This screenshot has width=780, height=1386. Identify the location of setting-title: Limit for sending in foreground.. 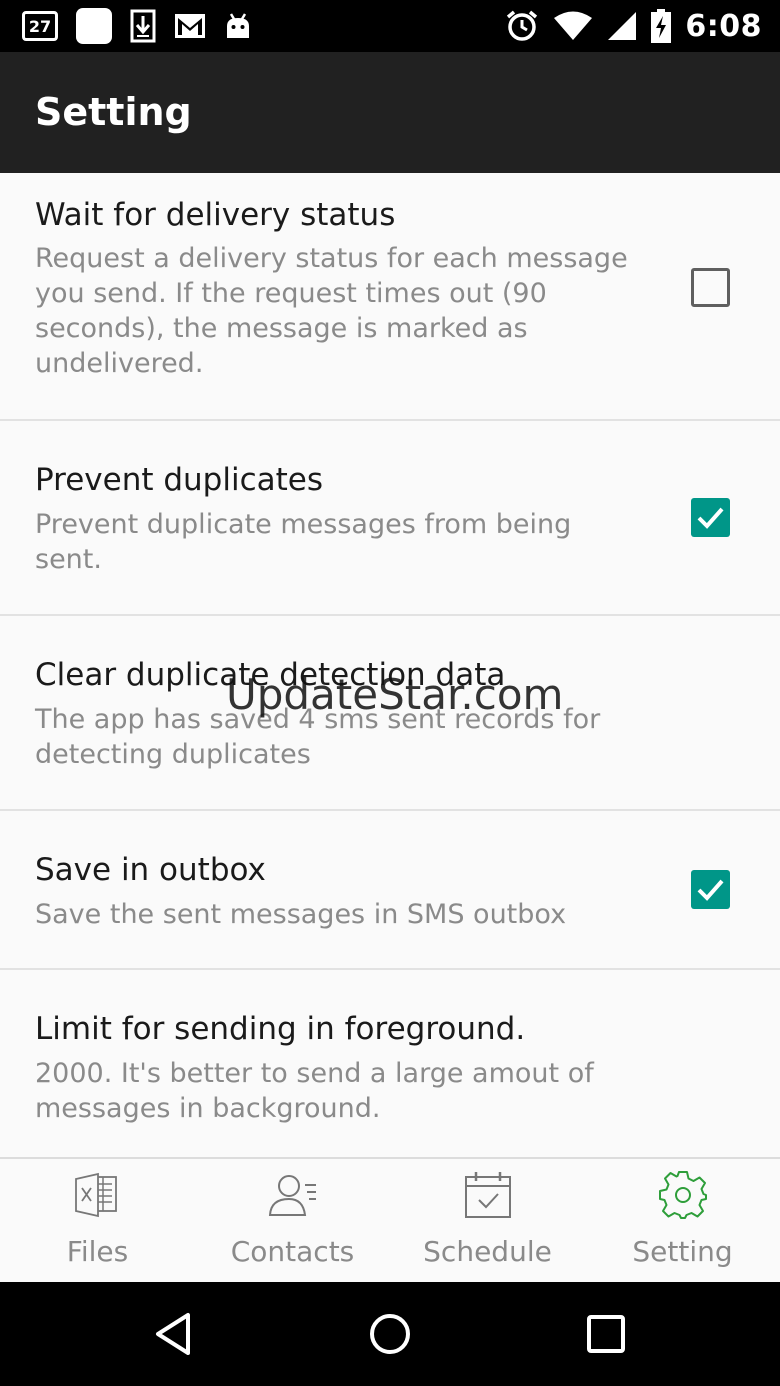
(280, 1029).